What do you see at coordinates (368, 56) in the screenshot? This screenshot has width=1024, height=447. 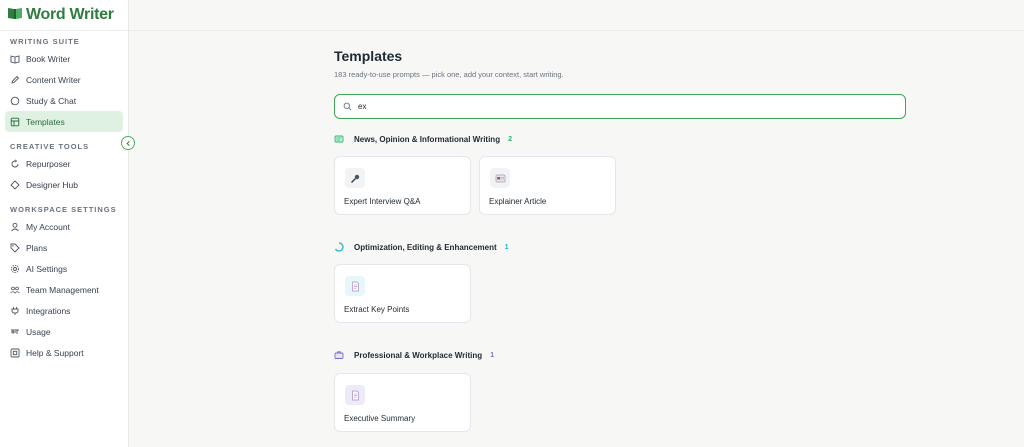 I see `page-title: Templates` at bounding box center [368, 56].